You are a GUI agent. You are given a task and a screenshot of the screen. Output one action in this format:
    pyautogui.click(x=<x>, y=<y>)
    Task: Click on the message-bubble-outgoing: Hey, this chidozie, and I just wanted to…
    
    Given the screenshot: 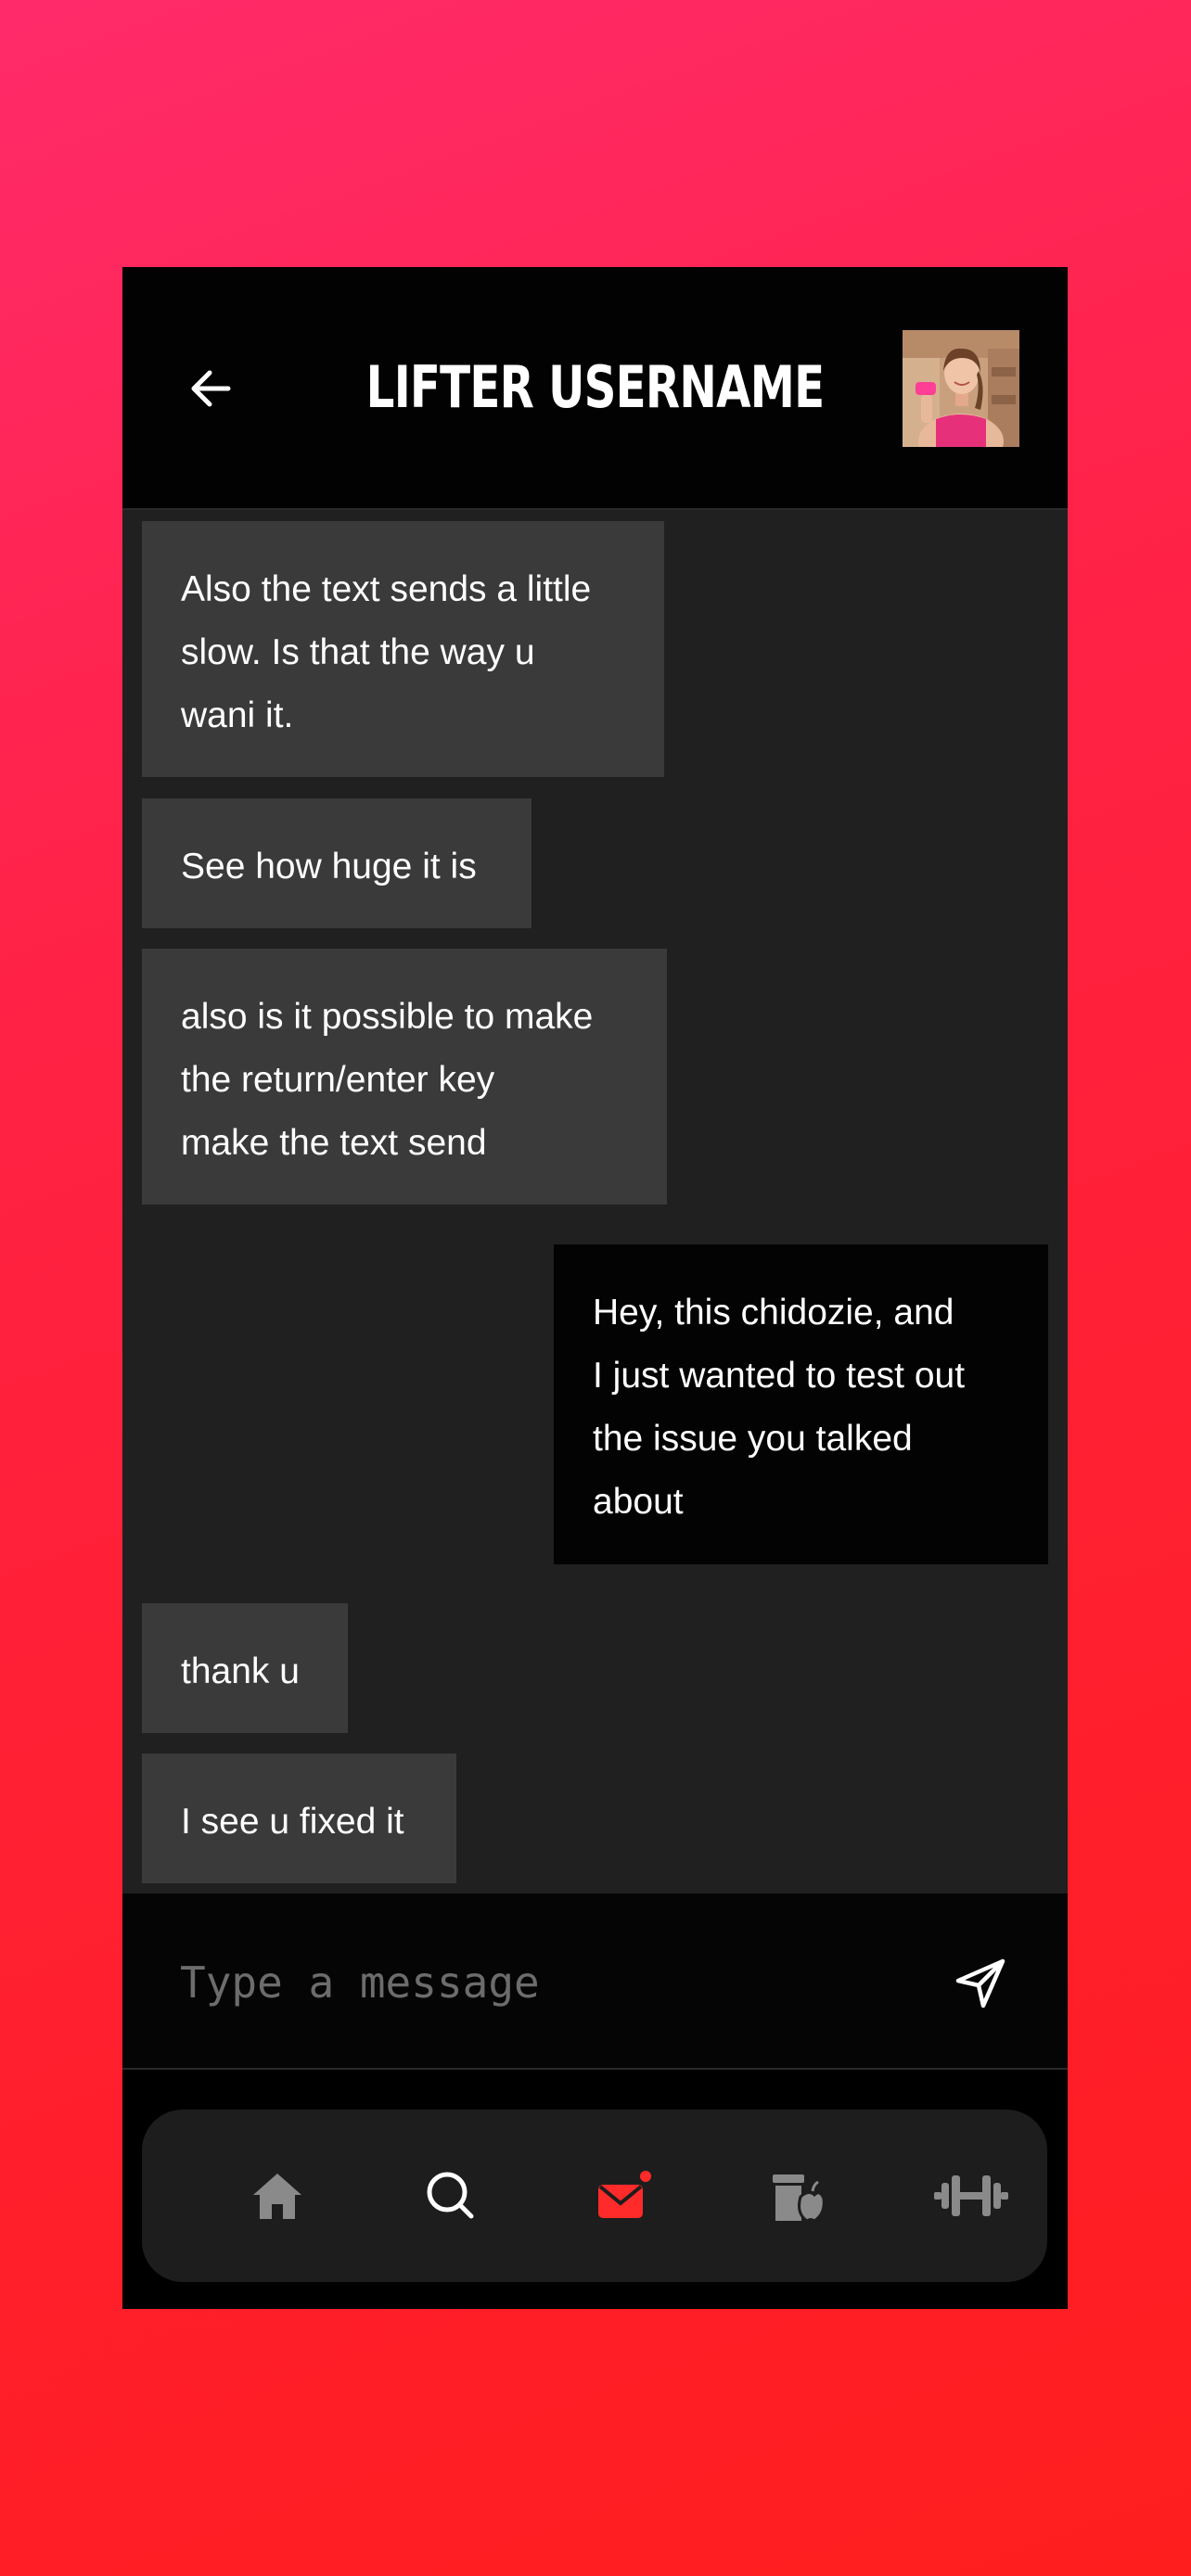 What is the action you would take?
    pyautogui.click(x=801, y=1404)
    